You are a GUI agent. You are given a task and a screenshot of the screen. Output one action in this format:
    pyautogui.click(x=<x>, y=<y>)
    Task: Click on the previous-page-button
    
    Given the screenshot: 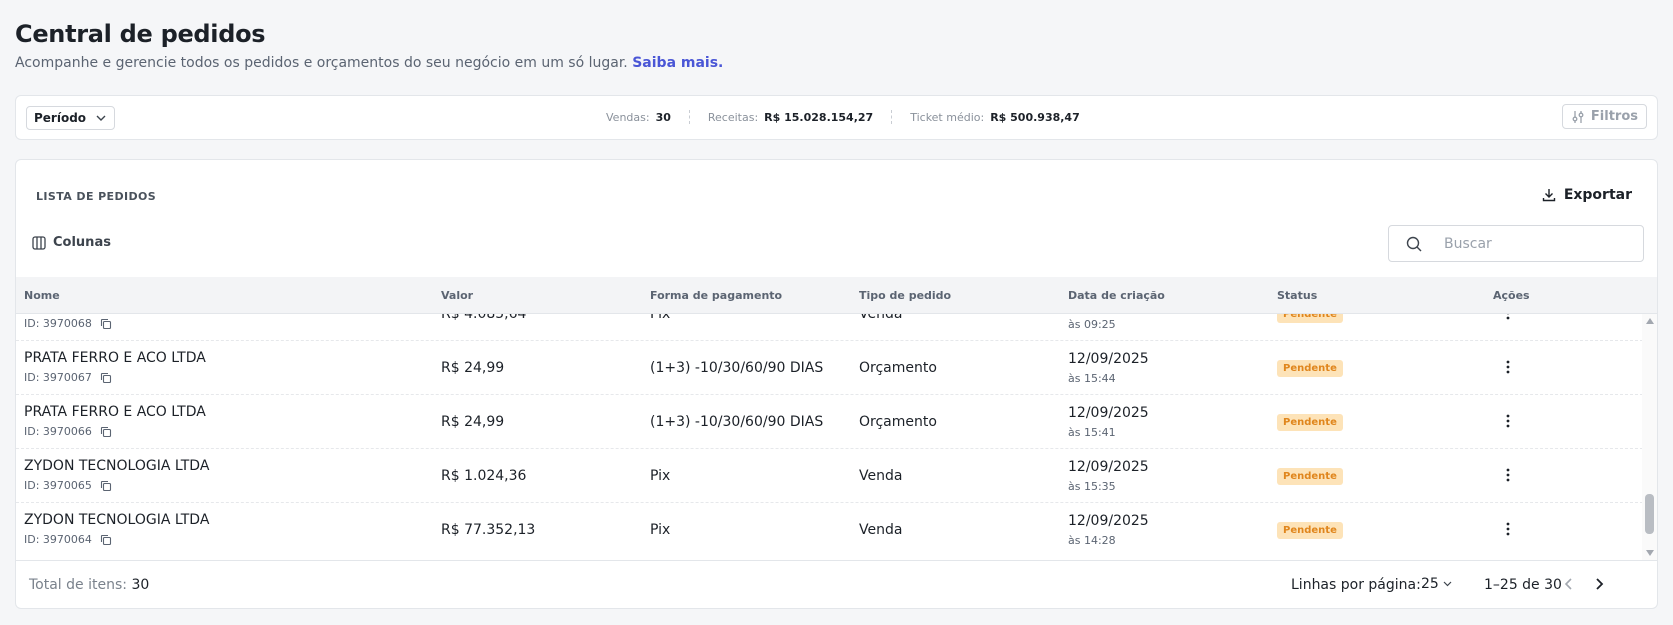 What is the action you would take?
    pyautogui.click(x=1569, y=586)
    